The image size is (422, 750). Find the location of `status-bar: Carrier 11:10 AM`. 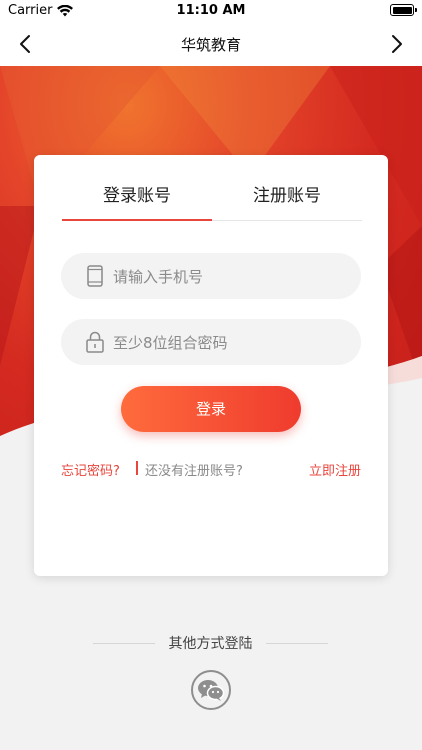

status-bar: Carrier 11:10 AM is located at coordinates (211, 11).